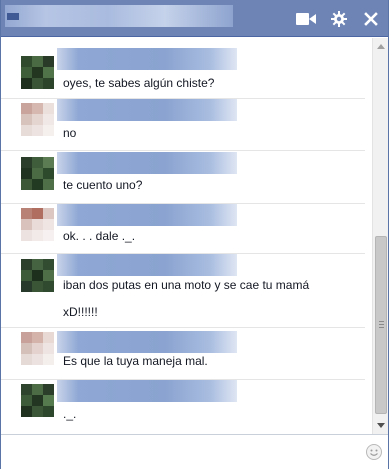 The image size is (389, 469). I want to click on scroll-up-arrow-icon, so click(381, 46).